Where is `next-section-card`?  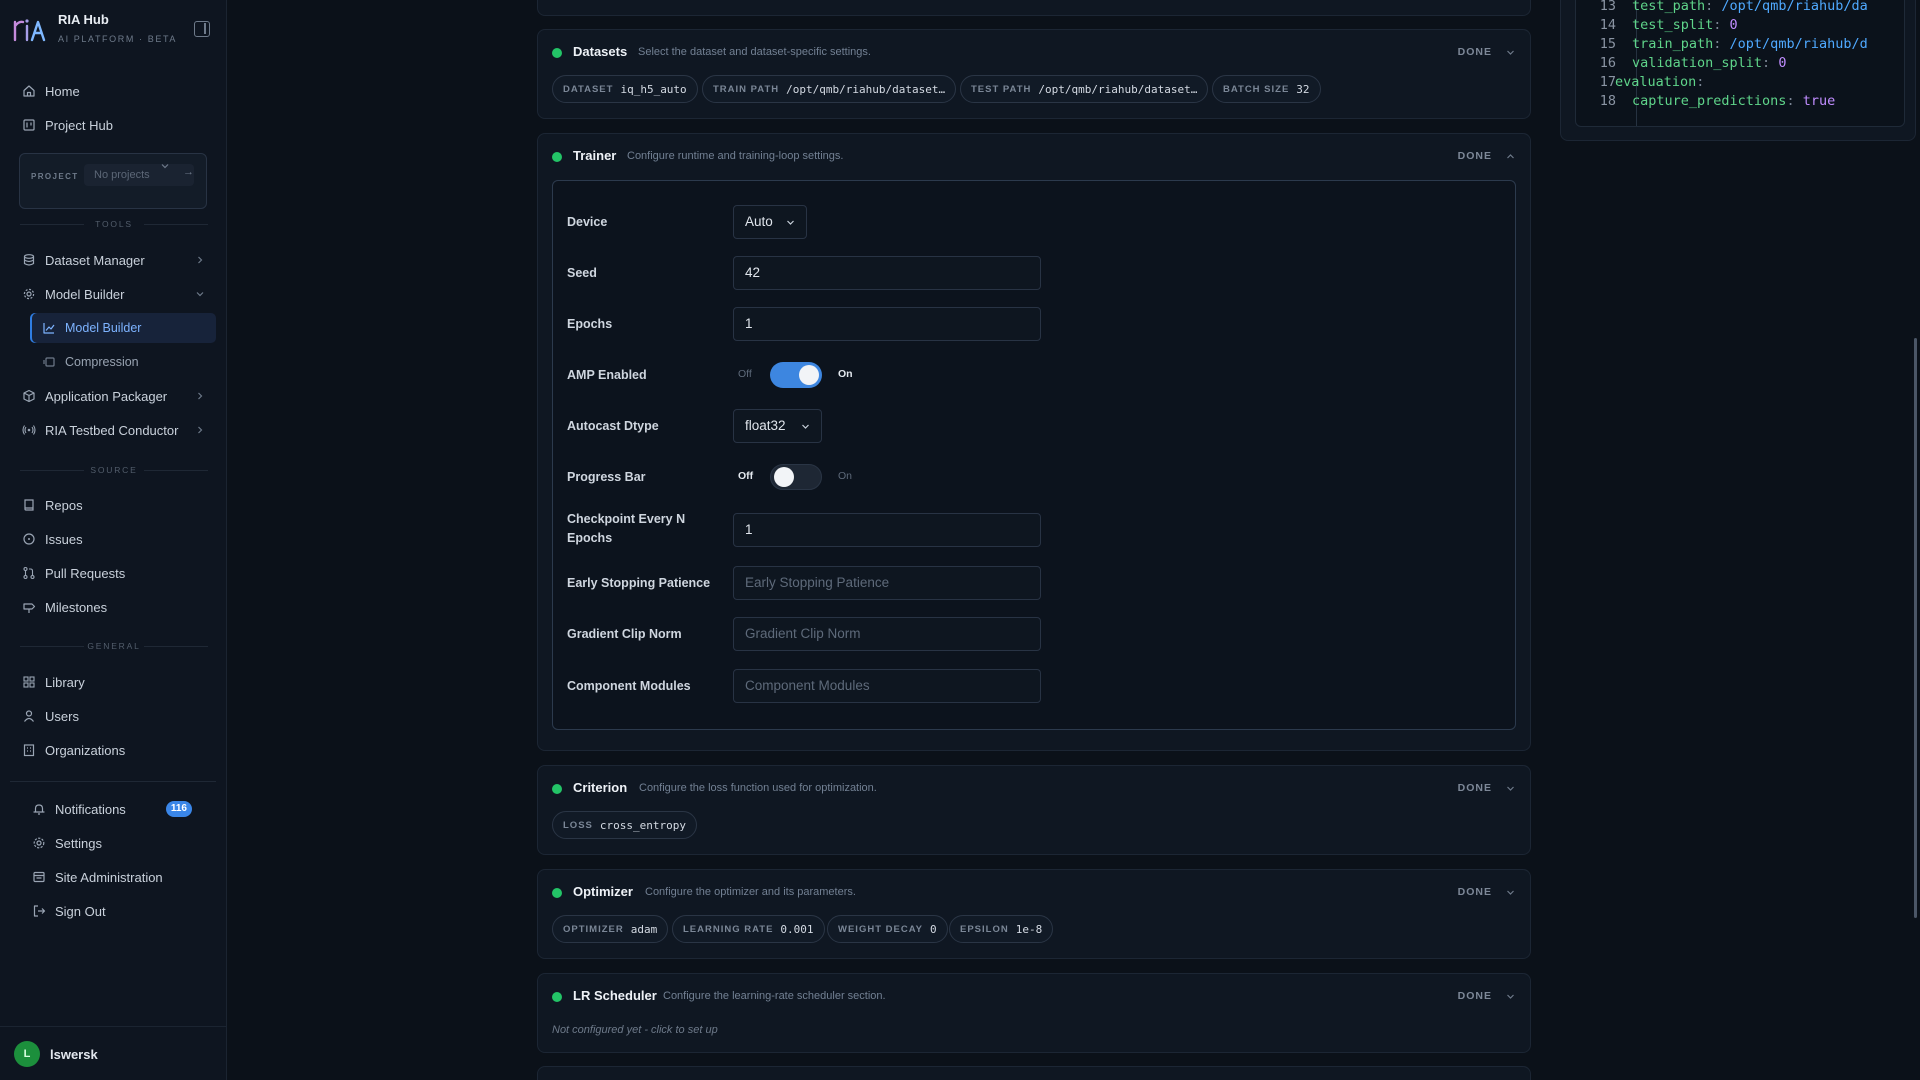 next-section-card is located at coordinates (1034, 1073).